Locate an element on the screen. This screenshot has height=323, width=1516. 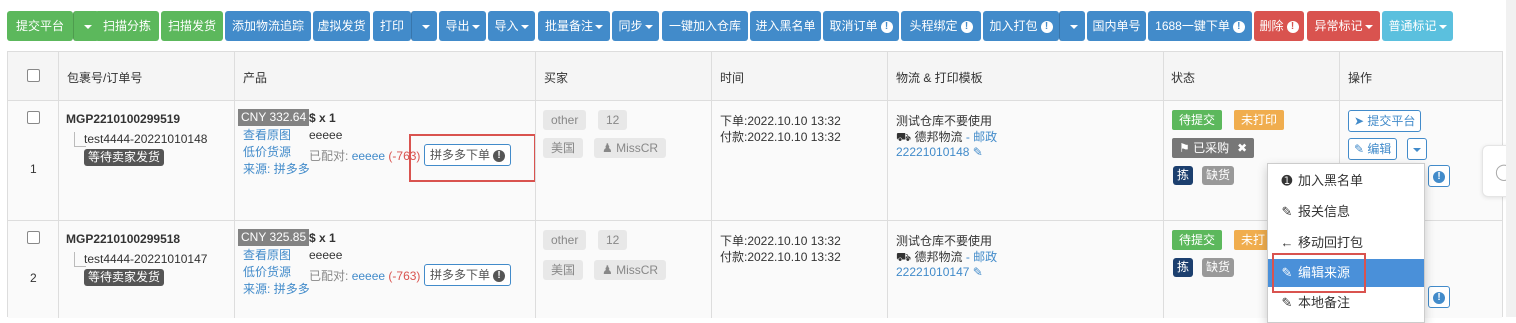
edit-row-button: ✎ 编辑 is located at coordinates (1373, 149).